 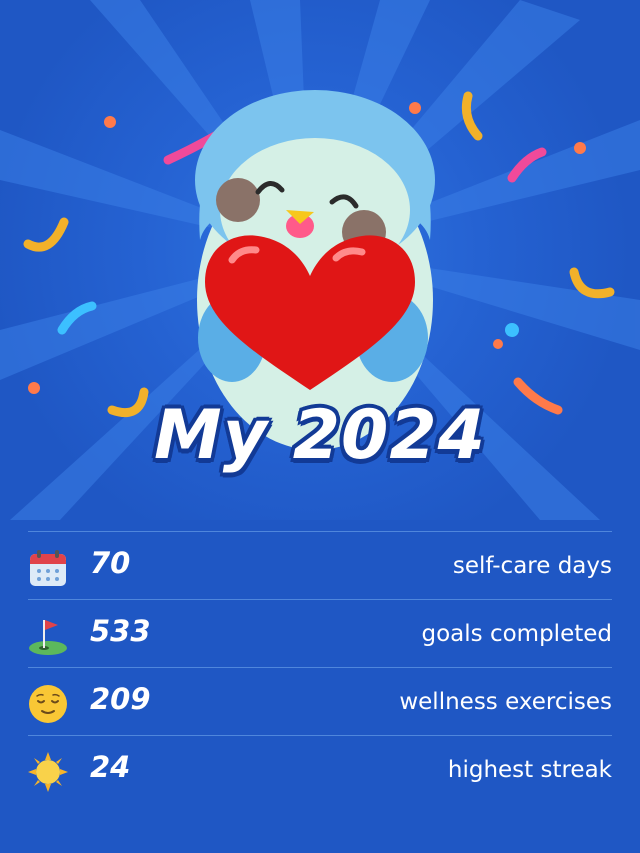 I want to click on stat-value: 209, so click(x=120, y=699).